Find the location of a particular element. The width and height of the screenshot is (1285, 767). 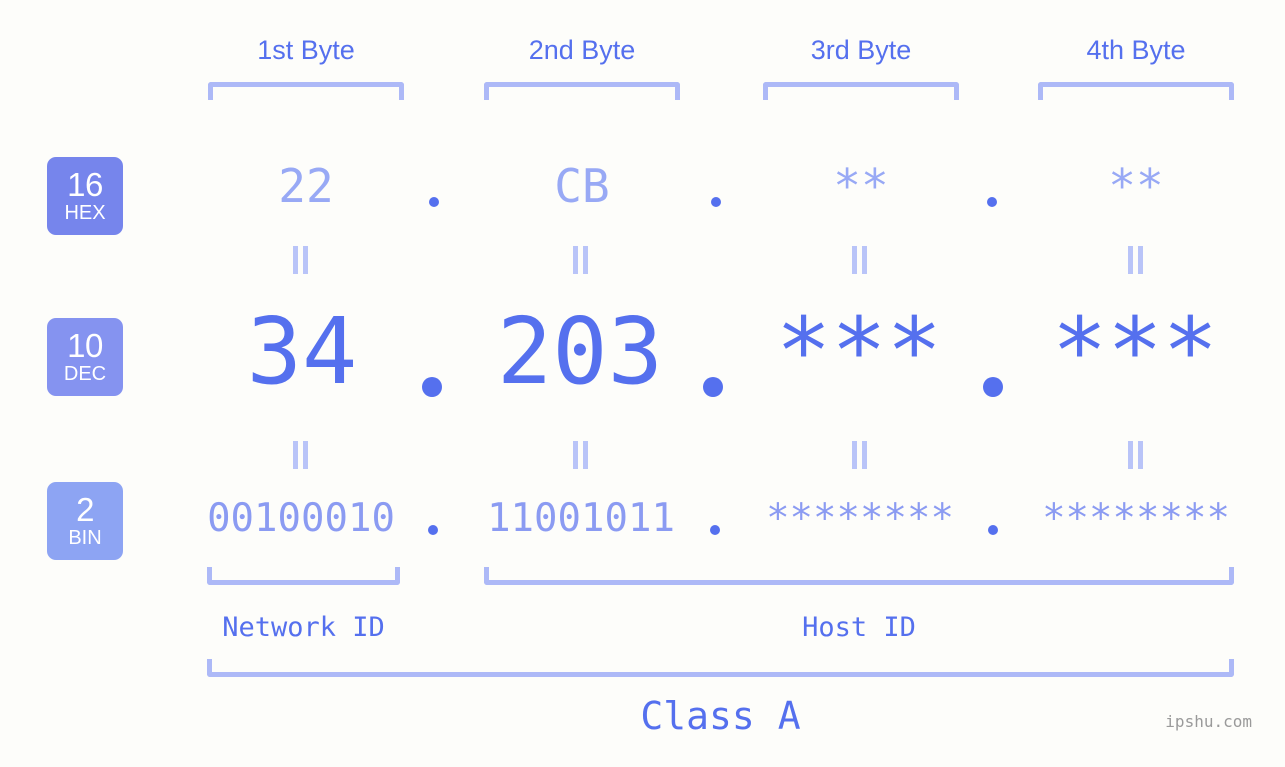

dec-value-byte-3: *** is located at coordinates (859, 351).